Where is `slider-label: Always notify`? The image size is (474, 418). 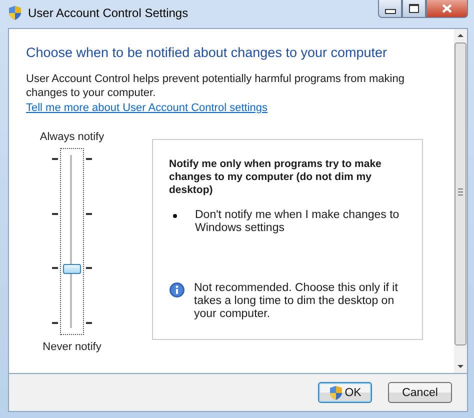 slider-label: Always notify is located at coordinates (72, 137).